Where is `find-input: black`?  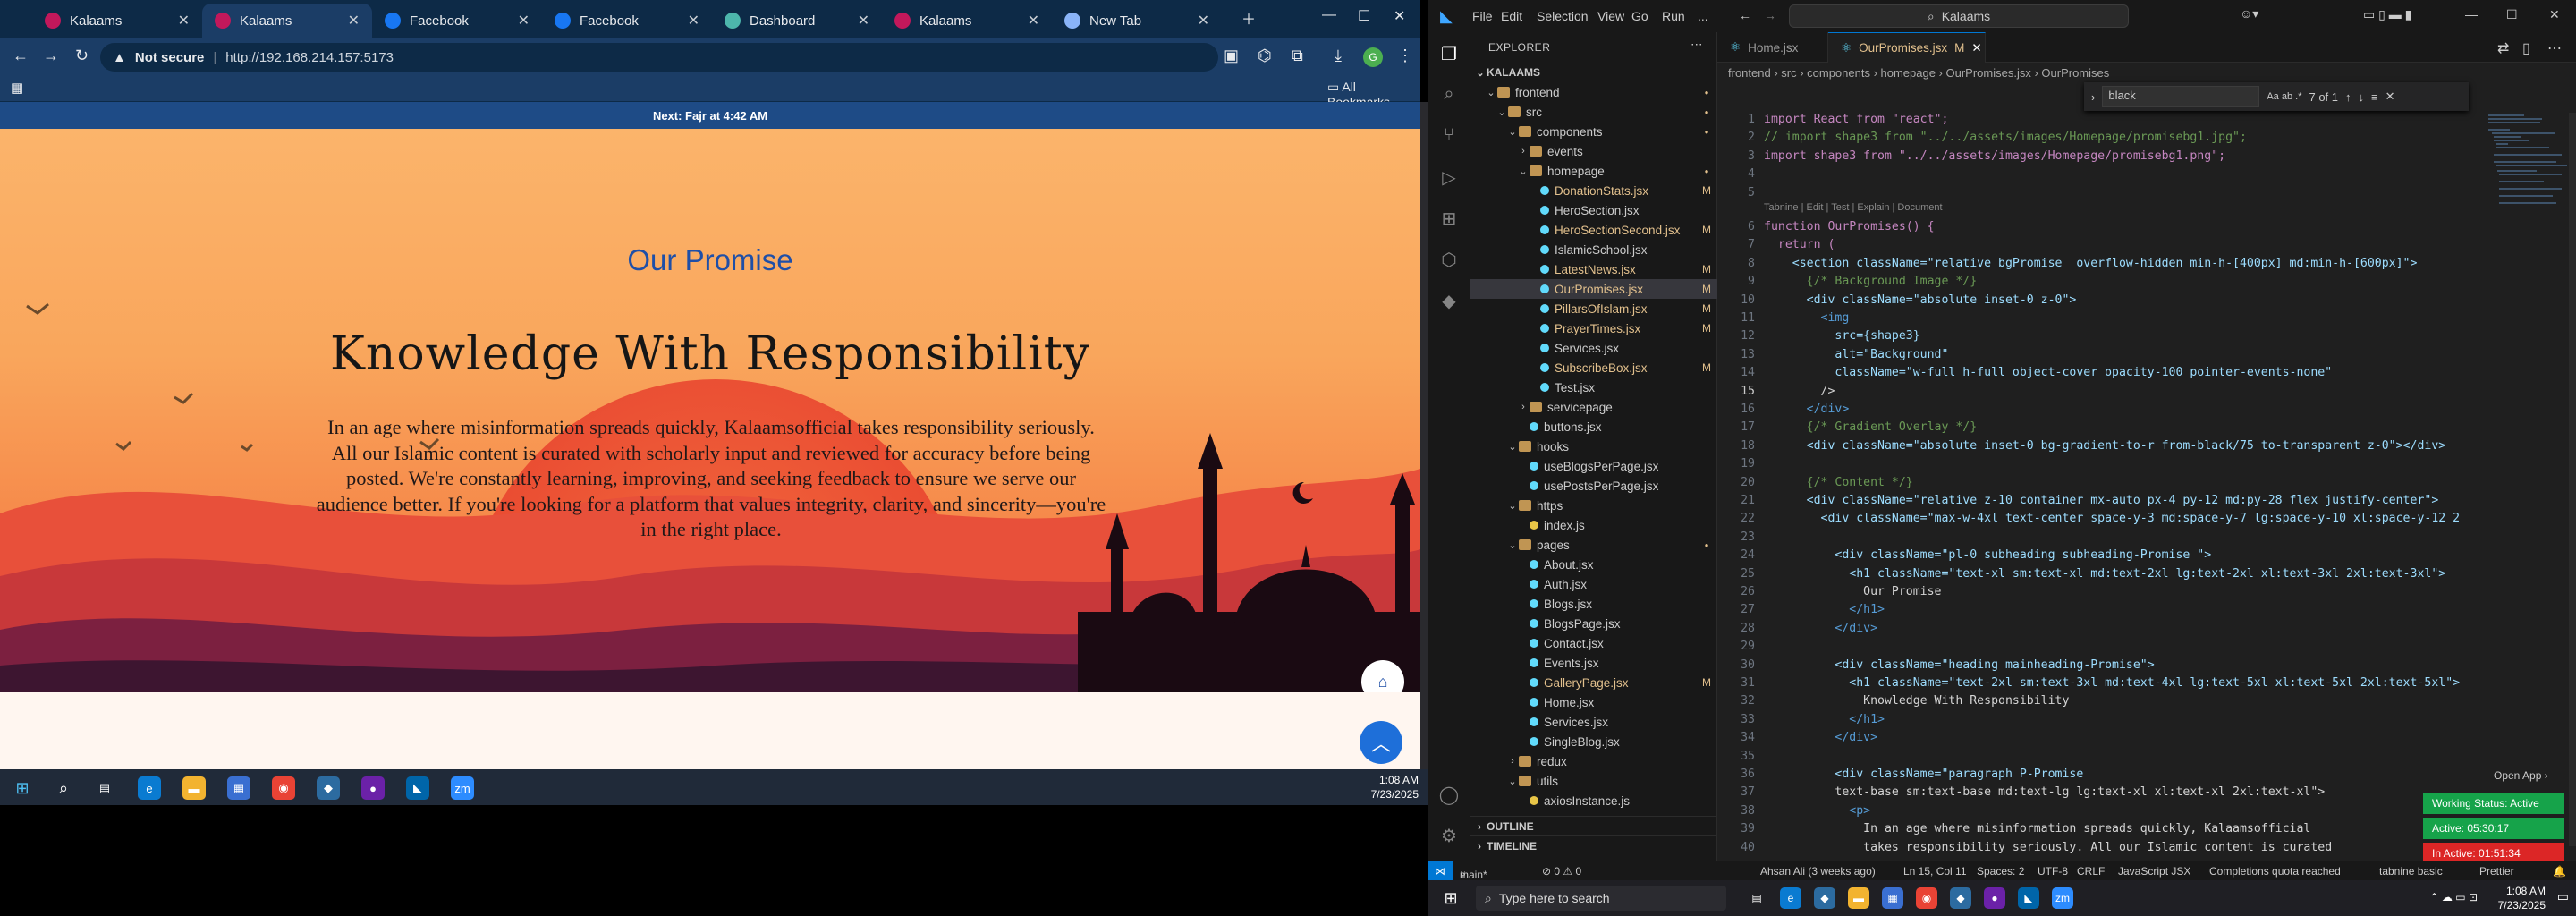 find-input: black is located at coordinates (2181, 96).